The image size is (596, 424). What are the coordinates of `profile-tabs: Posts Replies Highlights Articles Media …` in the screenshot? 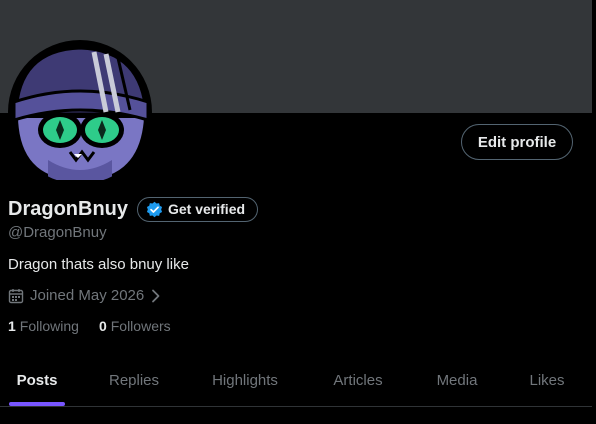 It's located at (296, 381).